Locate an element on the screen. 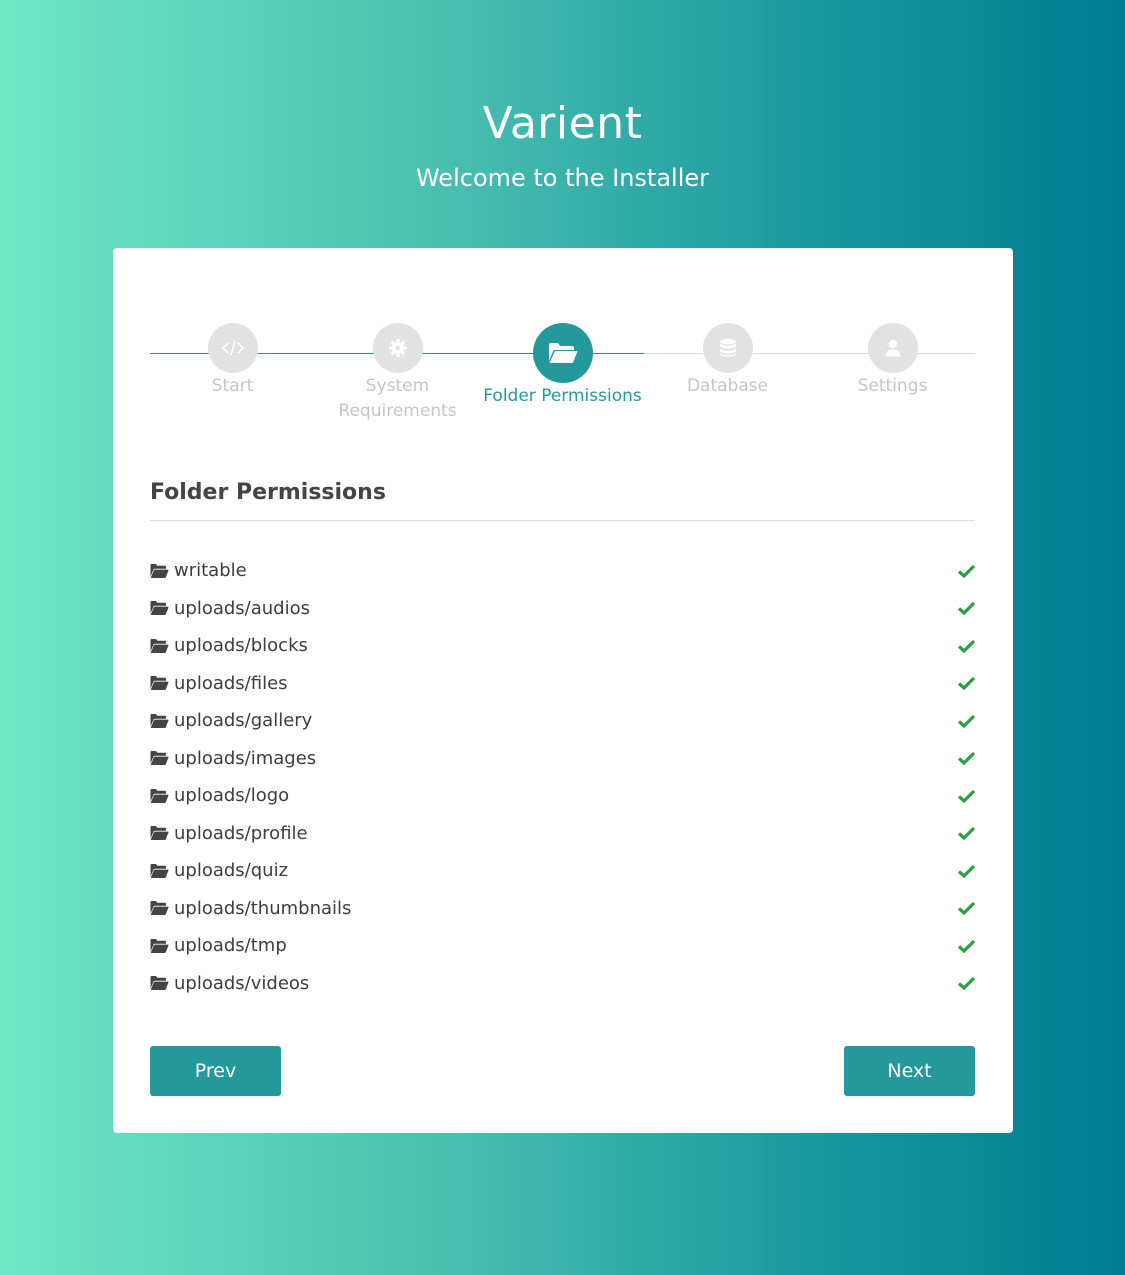 Image resolution: width=1125 pixels, height=1275 pixels. section-divider is located at coordinates (562, 520).